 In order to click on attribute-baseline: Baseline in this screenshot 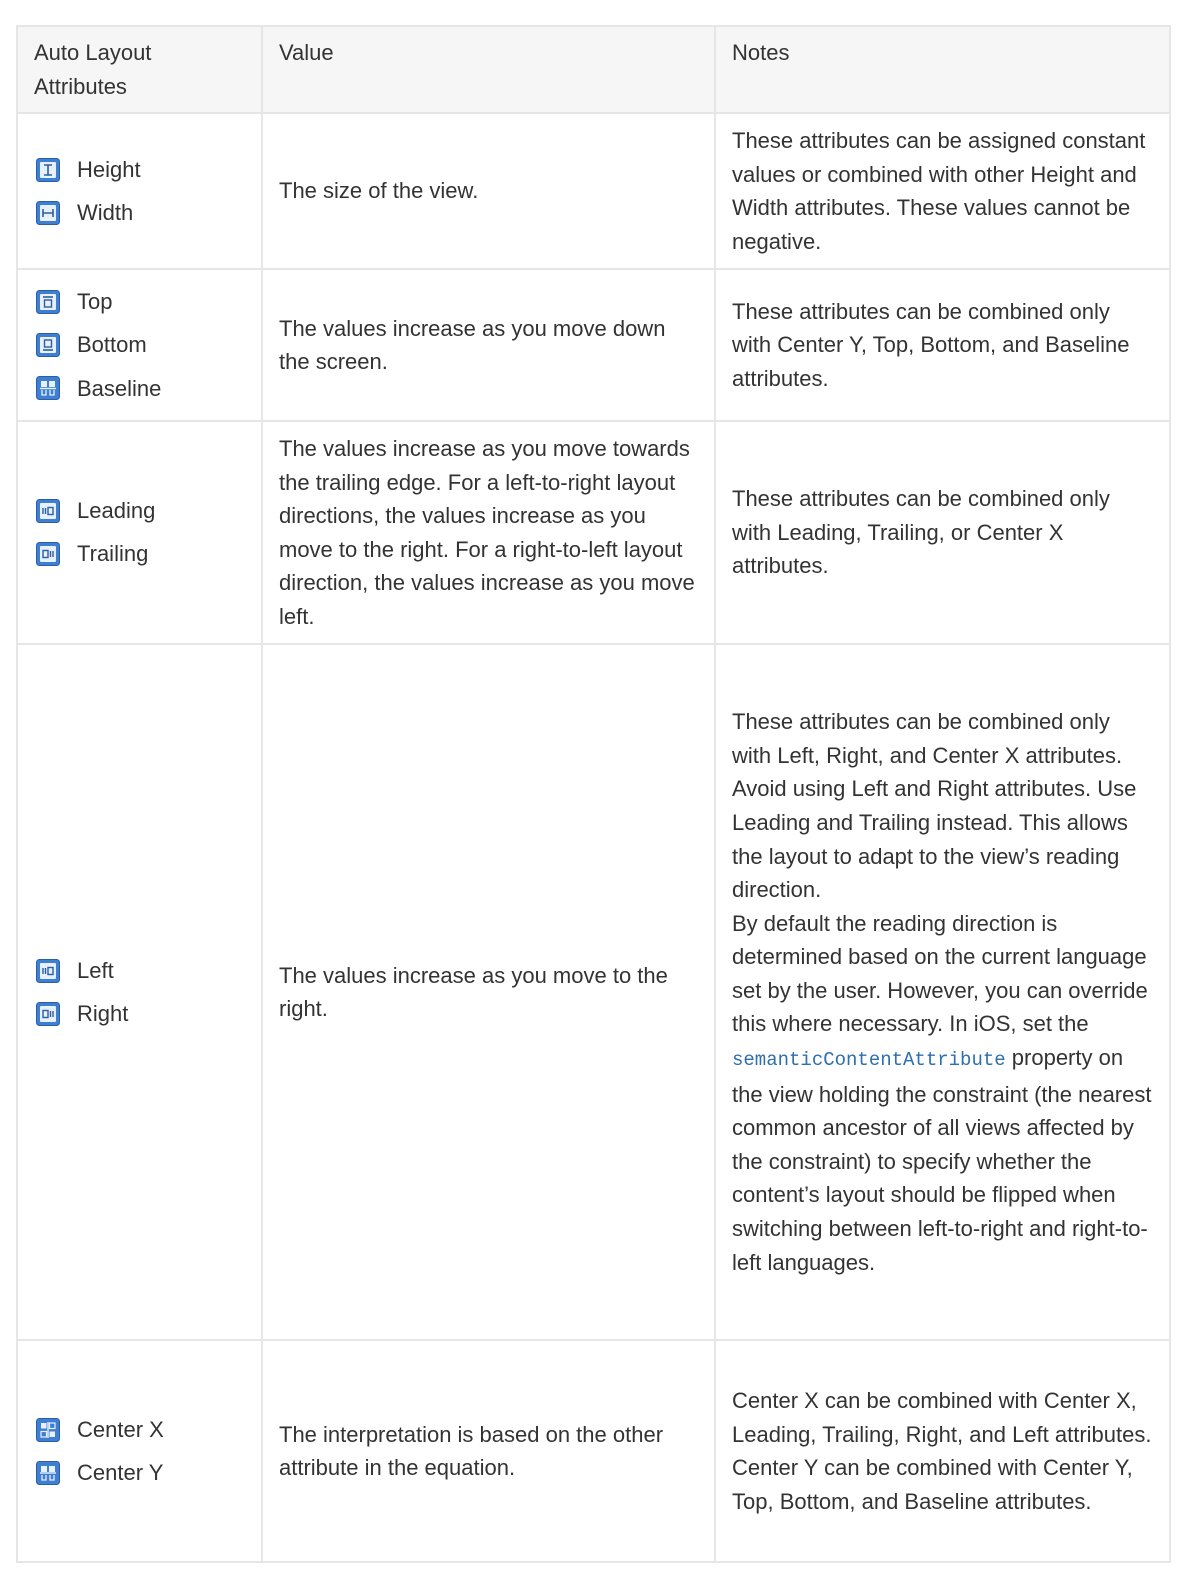, I will do `click(139, 389)`.